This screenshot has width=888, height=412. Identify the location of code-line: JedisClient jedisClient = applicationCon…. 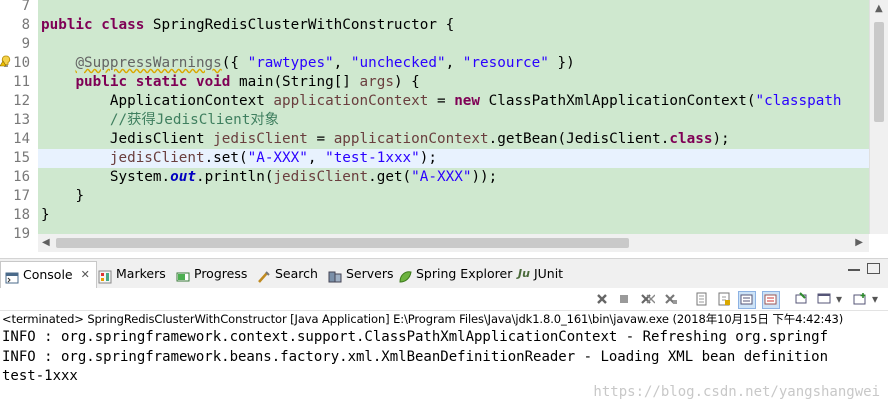
(419, 139).